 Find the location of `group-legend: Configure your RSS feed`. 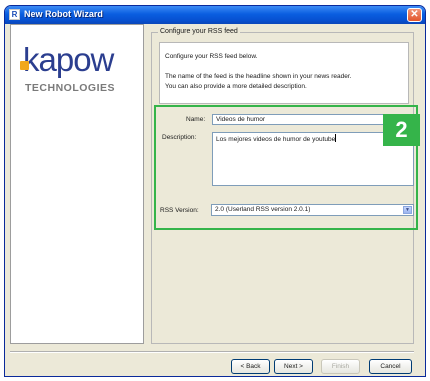

group-legend: Configure your RSS feed is located at coordinates (199, 31).